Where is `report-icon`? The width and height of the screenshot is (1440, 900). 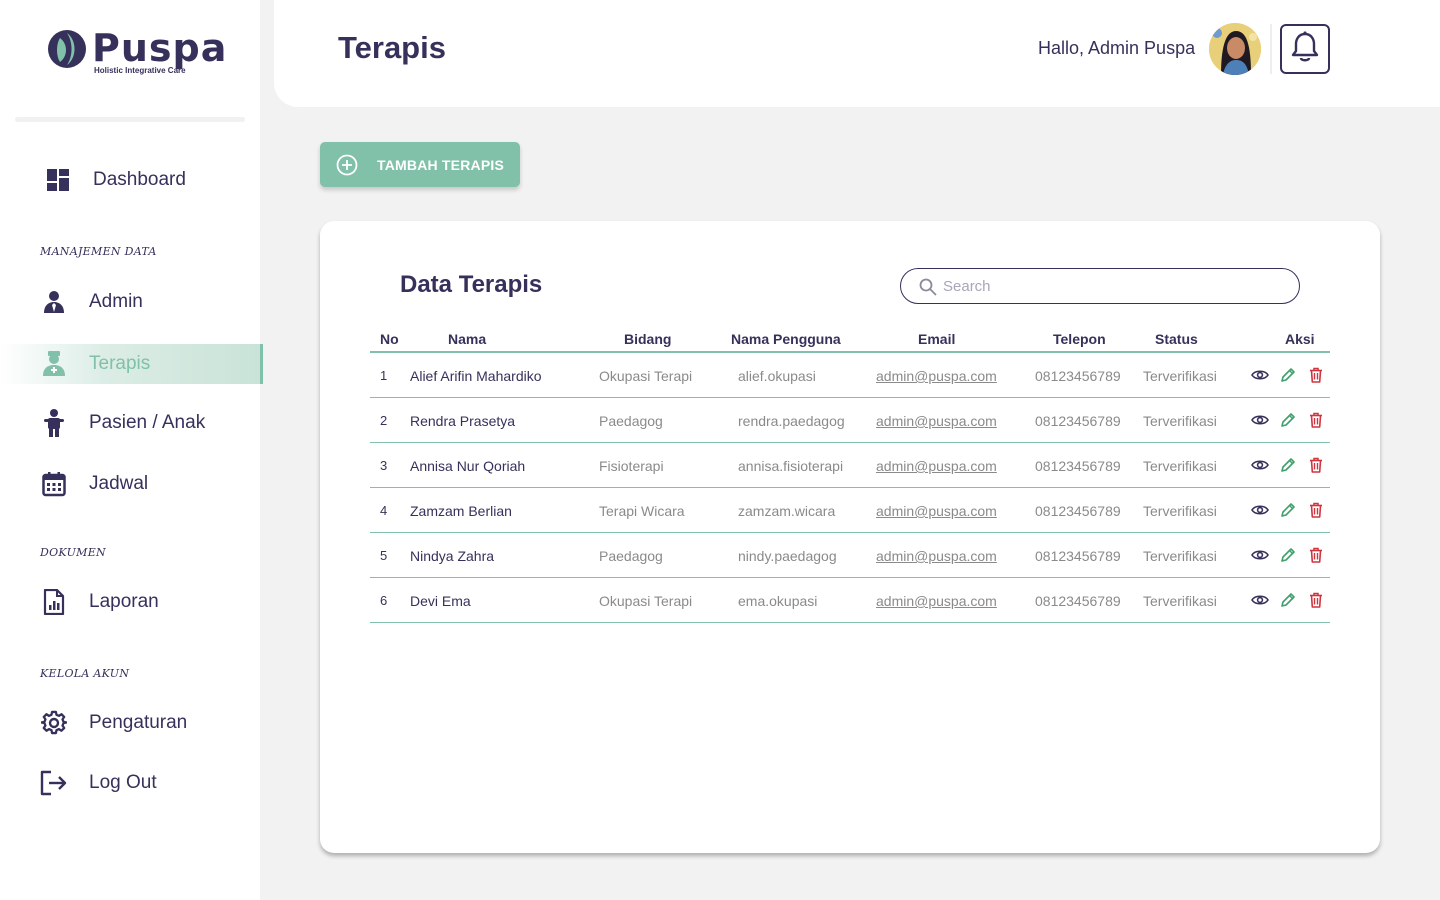
report-icon is located at coordinates (54, 602).